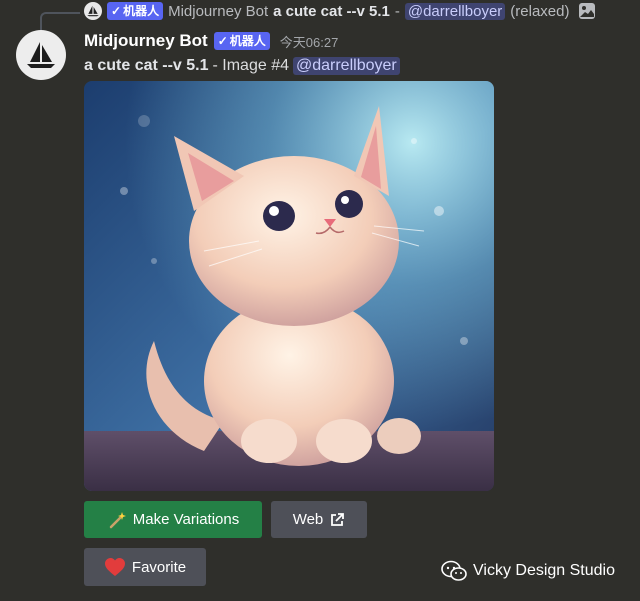  What do you see at coordinates (211, 41) in the screenshot?
I see `message-header: Midjourney Bot ✓ 机器人 今天06:27` at bounding box center [211, 41].